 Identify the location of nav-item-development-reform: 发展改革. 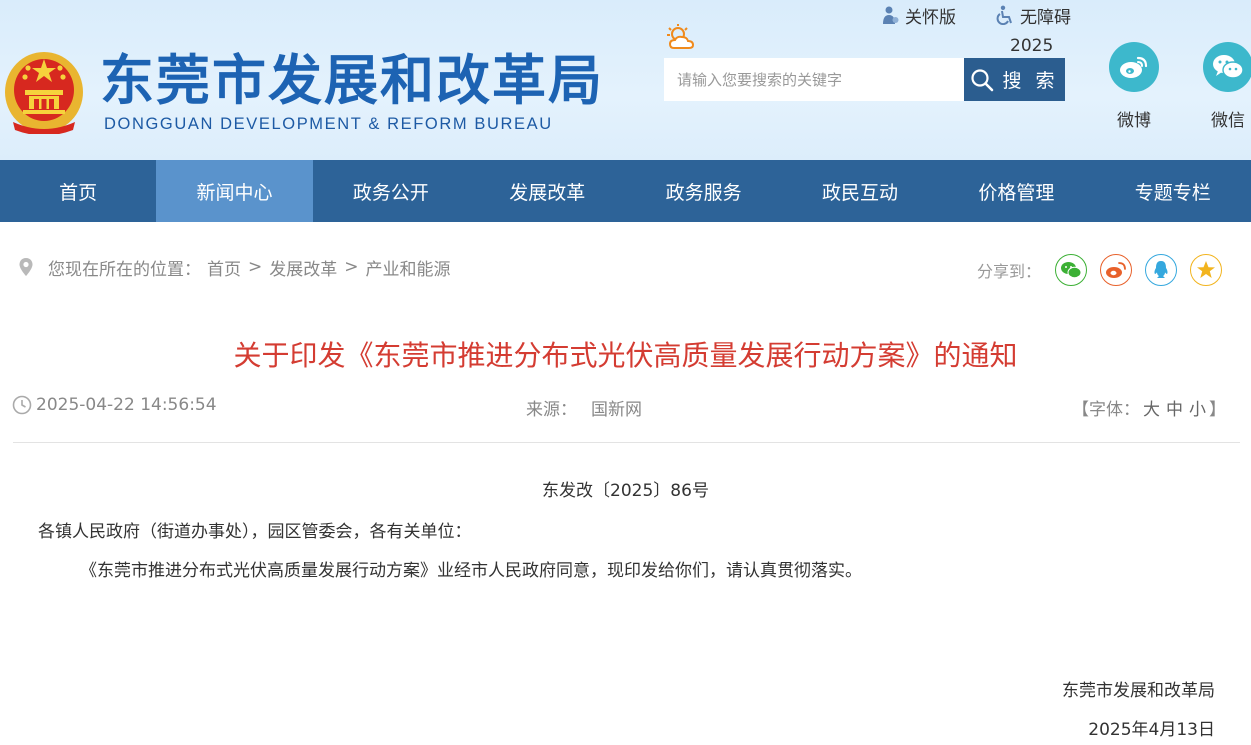
(547, 191).